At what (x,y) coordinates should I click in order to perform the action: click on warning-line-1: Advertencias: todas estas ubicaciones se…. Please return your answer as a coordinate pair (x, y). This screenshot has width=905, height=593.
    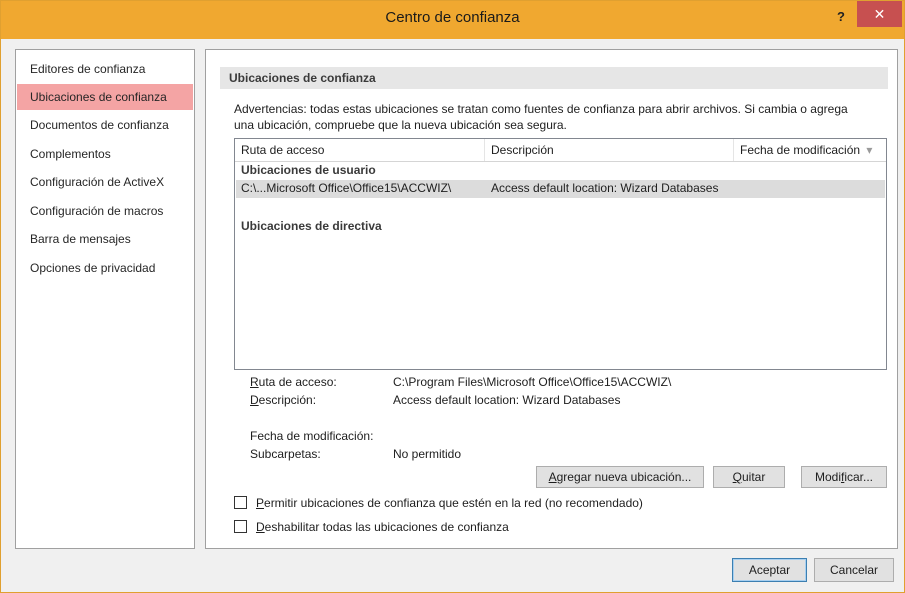
    Looking at the image, I should click on (541, 109).